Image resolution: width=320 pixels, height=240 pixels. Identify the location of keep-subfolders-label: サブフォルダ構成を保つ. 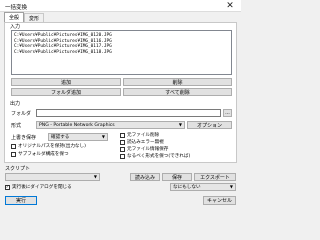
(43, 154).